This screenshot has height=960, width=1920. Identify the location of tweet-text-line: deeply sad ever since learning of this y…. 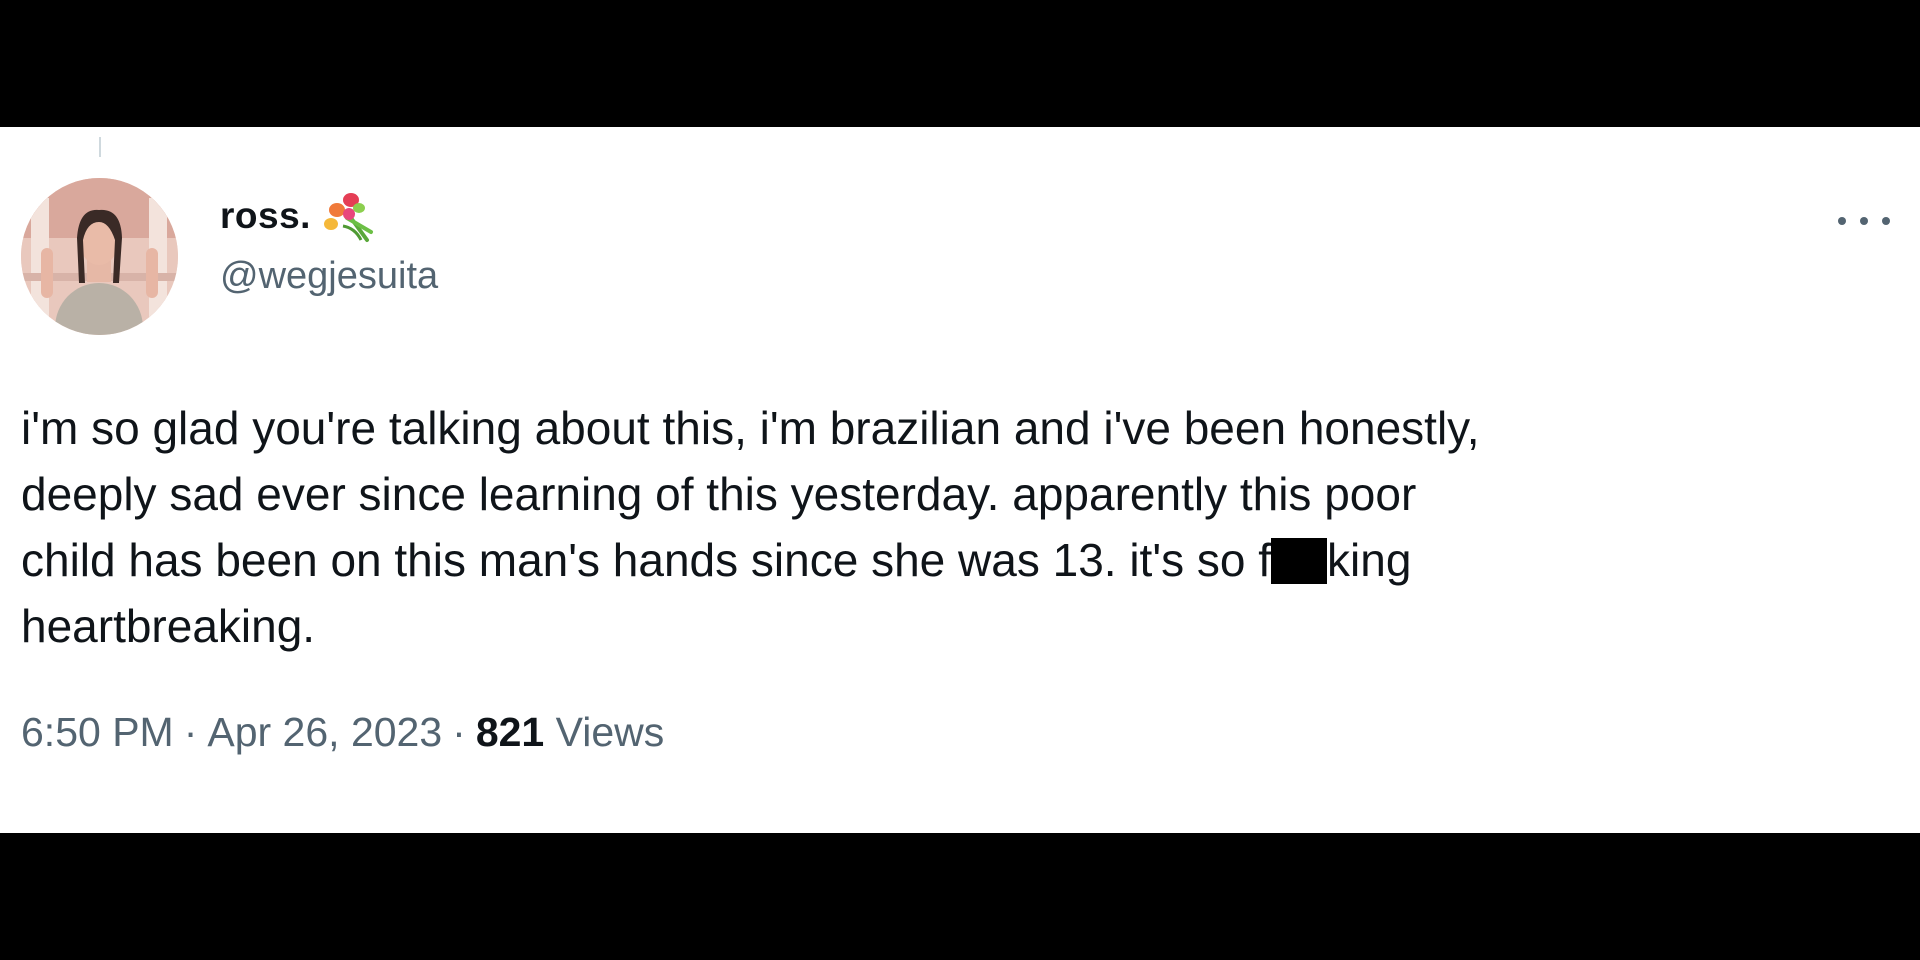
(719, 494).